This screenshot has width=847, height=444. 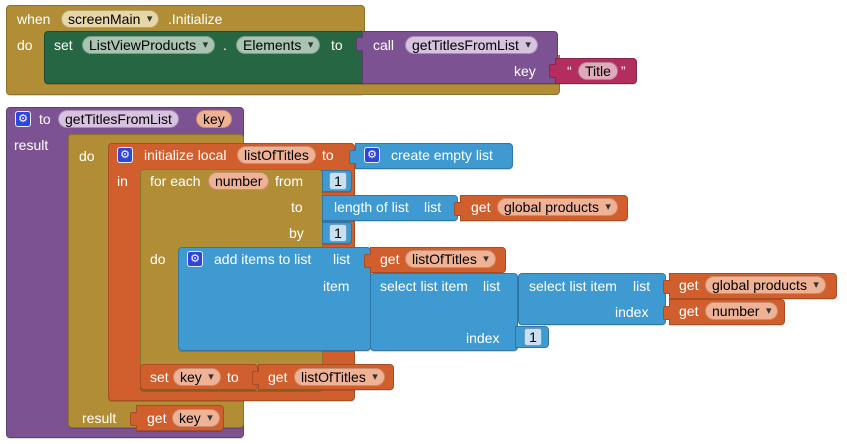 What do you see at coordinates (742, 311) in the screenshot?
I see `number-var-dropdown: number` at bounding box center [742, 311].